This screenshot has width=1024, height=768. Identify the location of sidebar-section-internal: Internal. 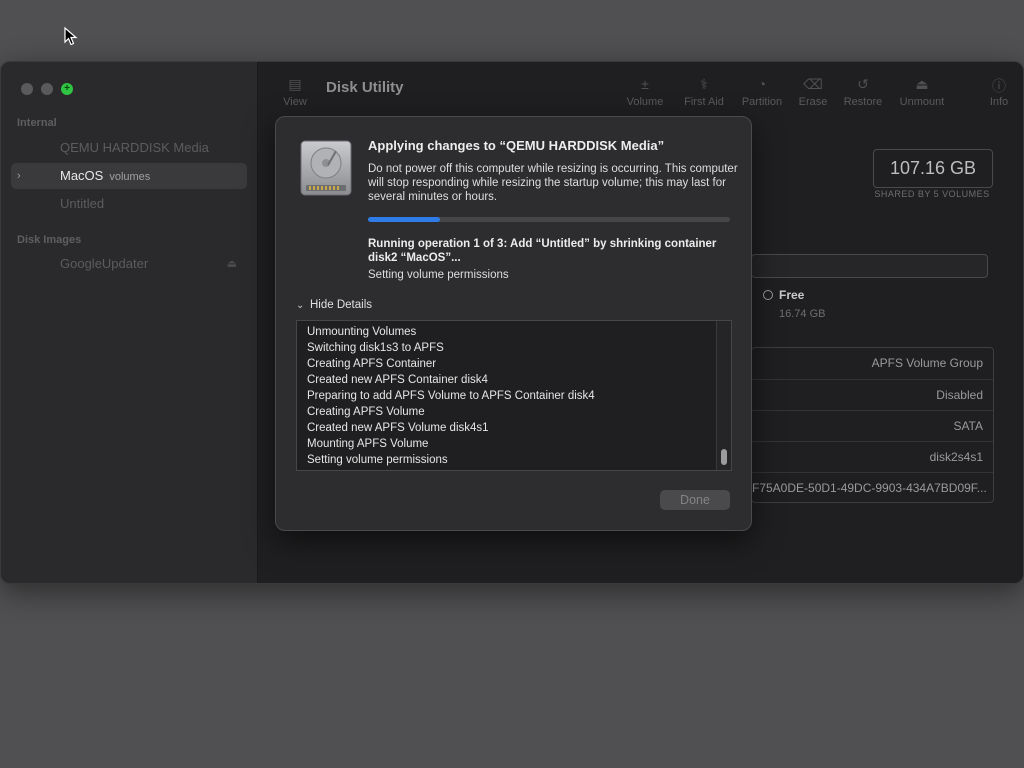
(37, 123).